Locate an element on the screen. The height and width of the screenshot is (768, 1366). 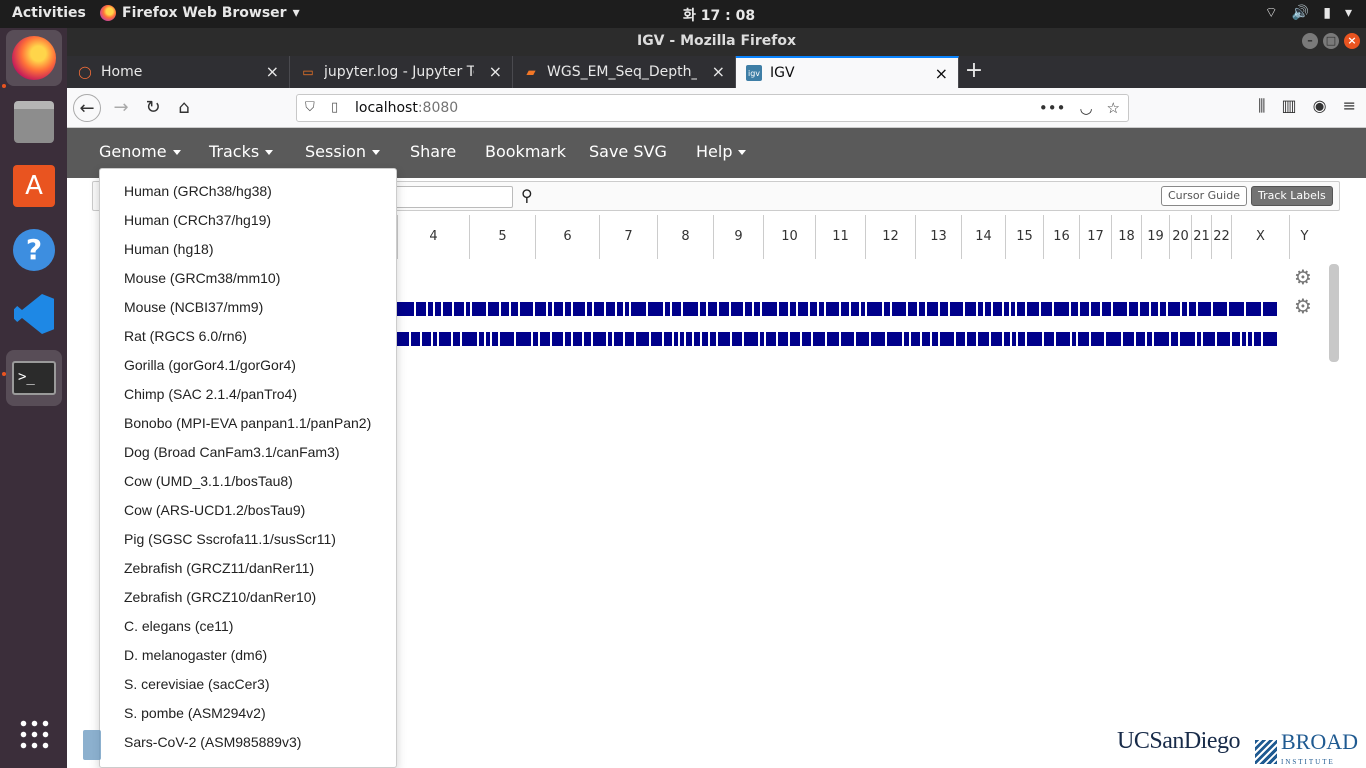
home-button: ⌂ is located at coordinates (184, 108).